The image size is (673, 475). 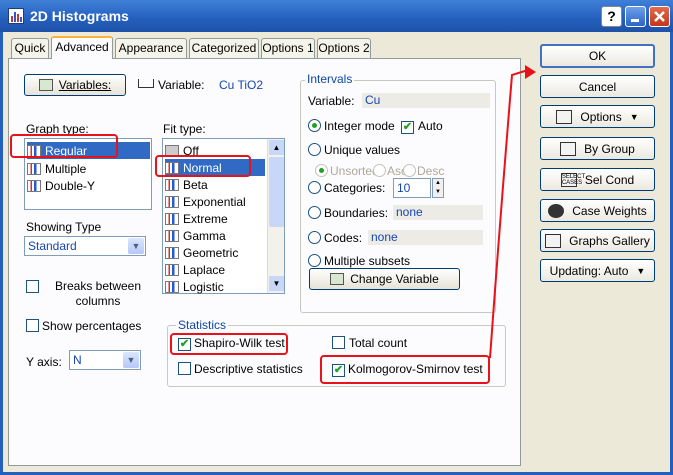 I want to click on intervals-legend: Intervals, so click(x=330, y=79).